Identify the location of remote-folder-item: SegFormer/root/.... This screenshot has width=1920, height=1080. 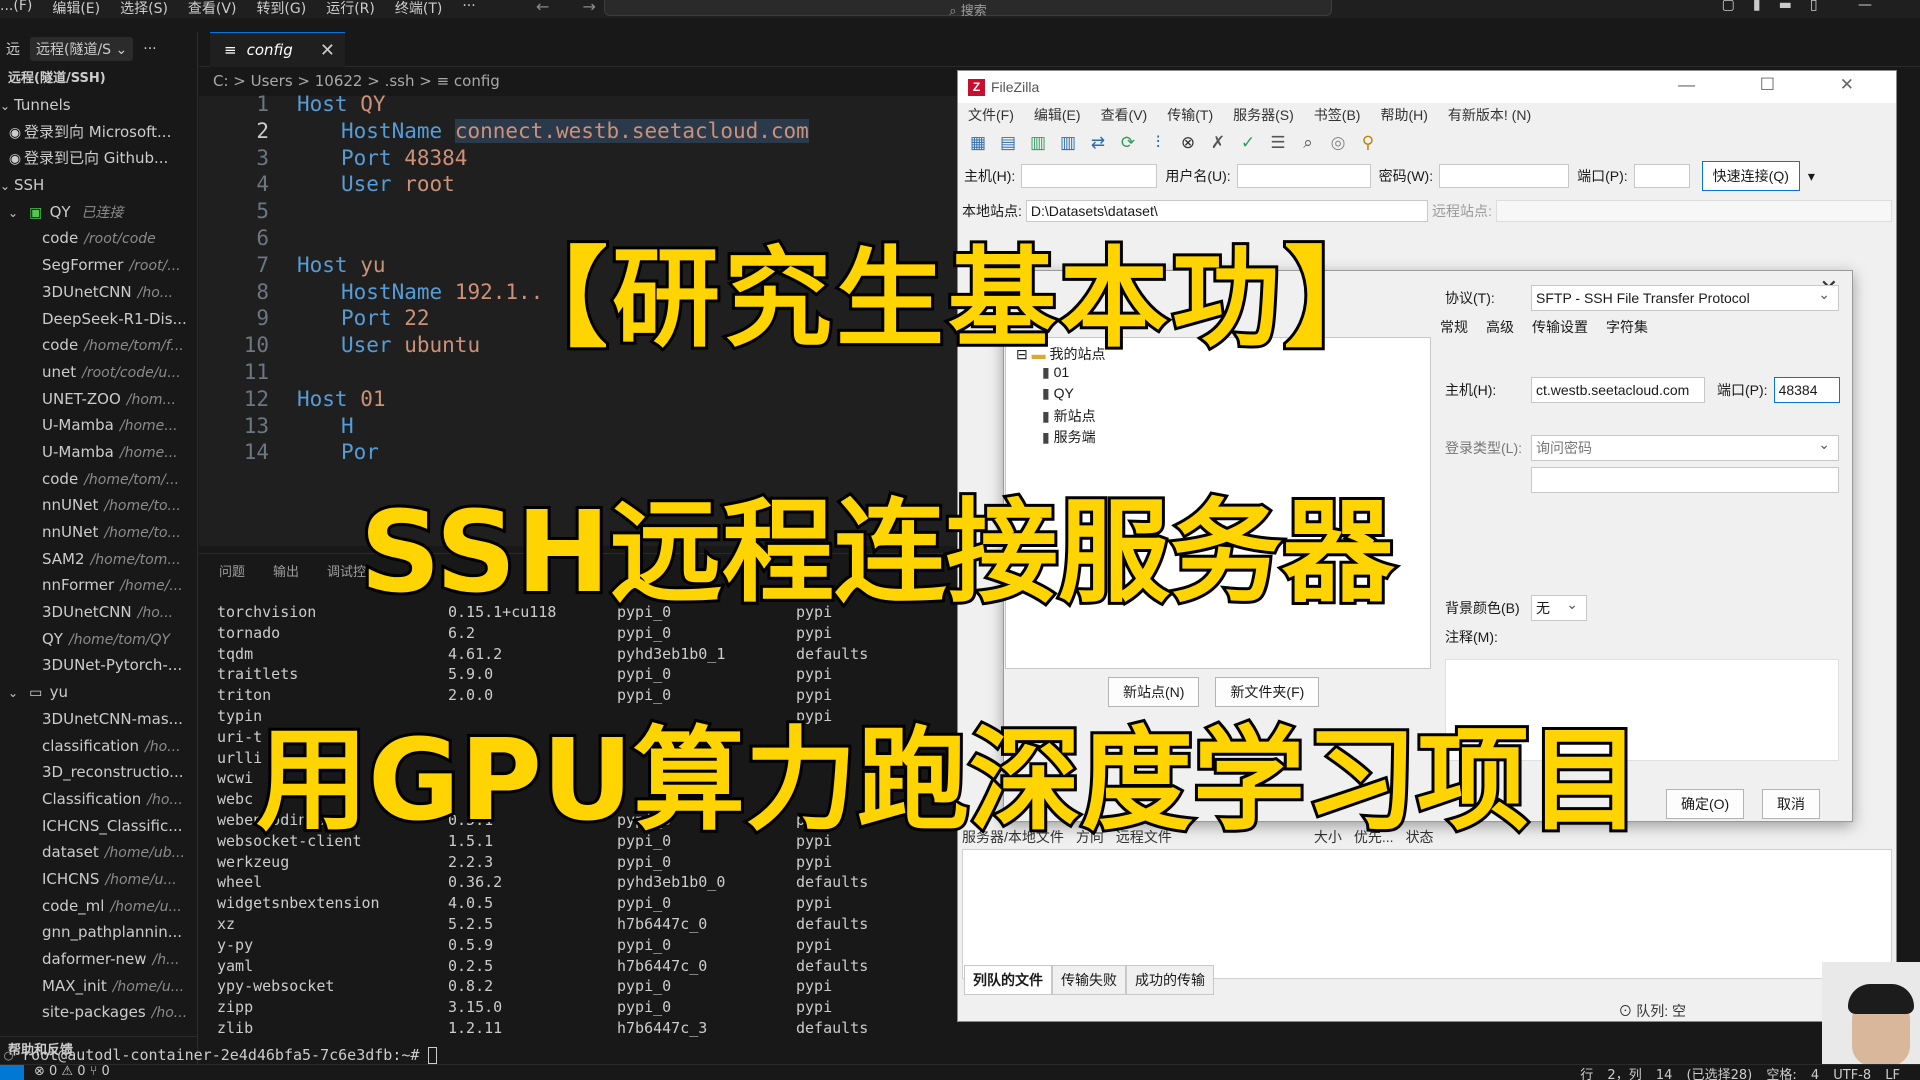
(98, 265).